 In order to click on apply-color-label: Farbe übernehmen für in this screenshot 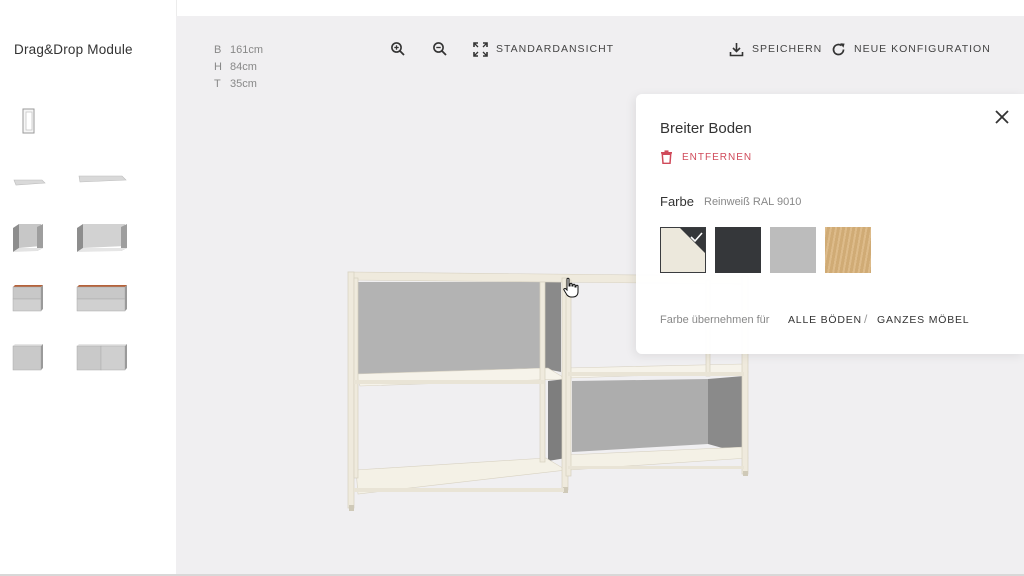, I will do `click(715, 320)`.